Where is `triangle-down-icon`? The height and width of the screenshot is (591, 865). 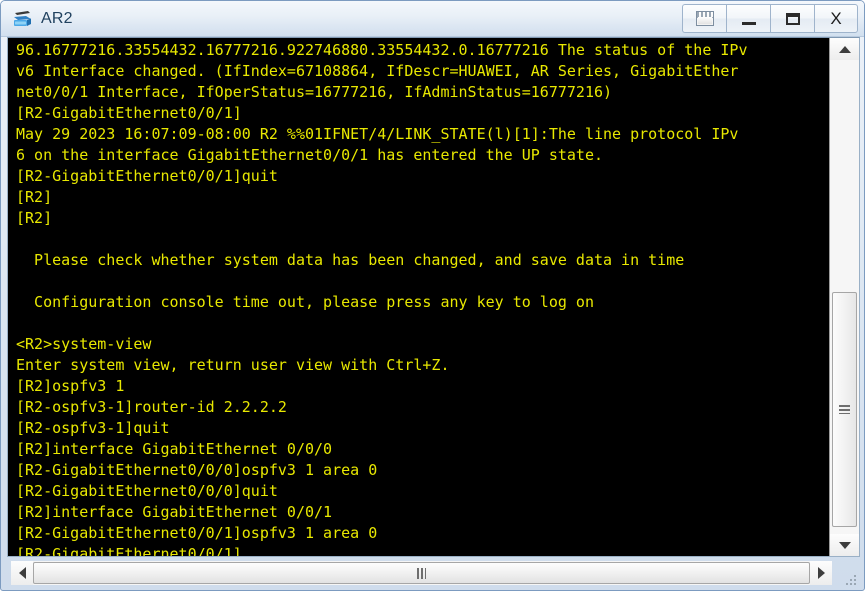 triangle-down-icon is located at coordinates (844, 545).